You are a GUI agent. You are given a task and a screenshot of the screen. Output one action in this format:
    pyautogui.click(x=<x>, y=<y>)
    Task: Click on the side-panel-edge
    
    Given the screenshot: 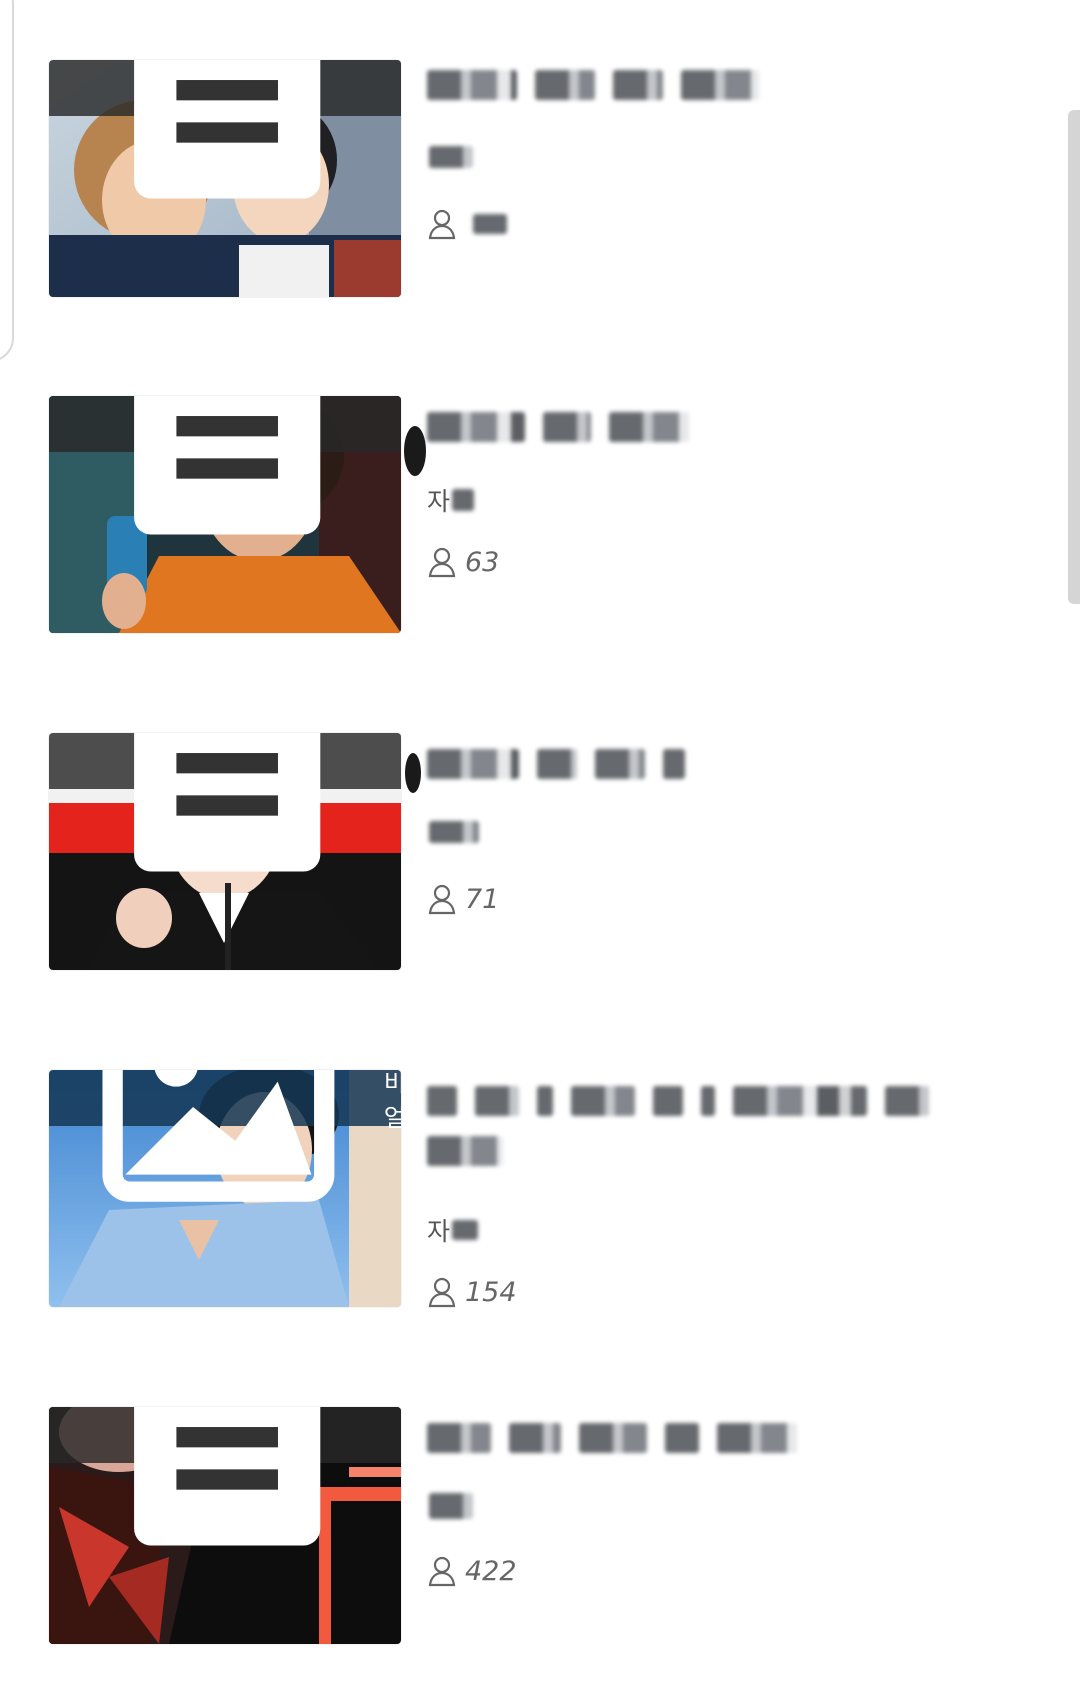 What is the action you would take?
    pyautogui.click(x=7, y=181)
    